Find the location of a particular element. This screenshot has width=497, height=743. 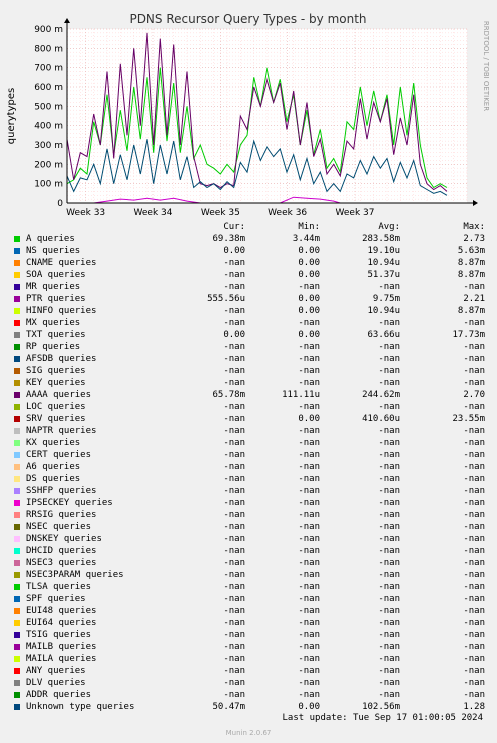

legend-cur: 0.00 is located at coordinates (234, 335).